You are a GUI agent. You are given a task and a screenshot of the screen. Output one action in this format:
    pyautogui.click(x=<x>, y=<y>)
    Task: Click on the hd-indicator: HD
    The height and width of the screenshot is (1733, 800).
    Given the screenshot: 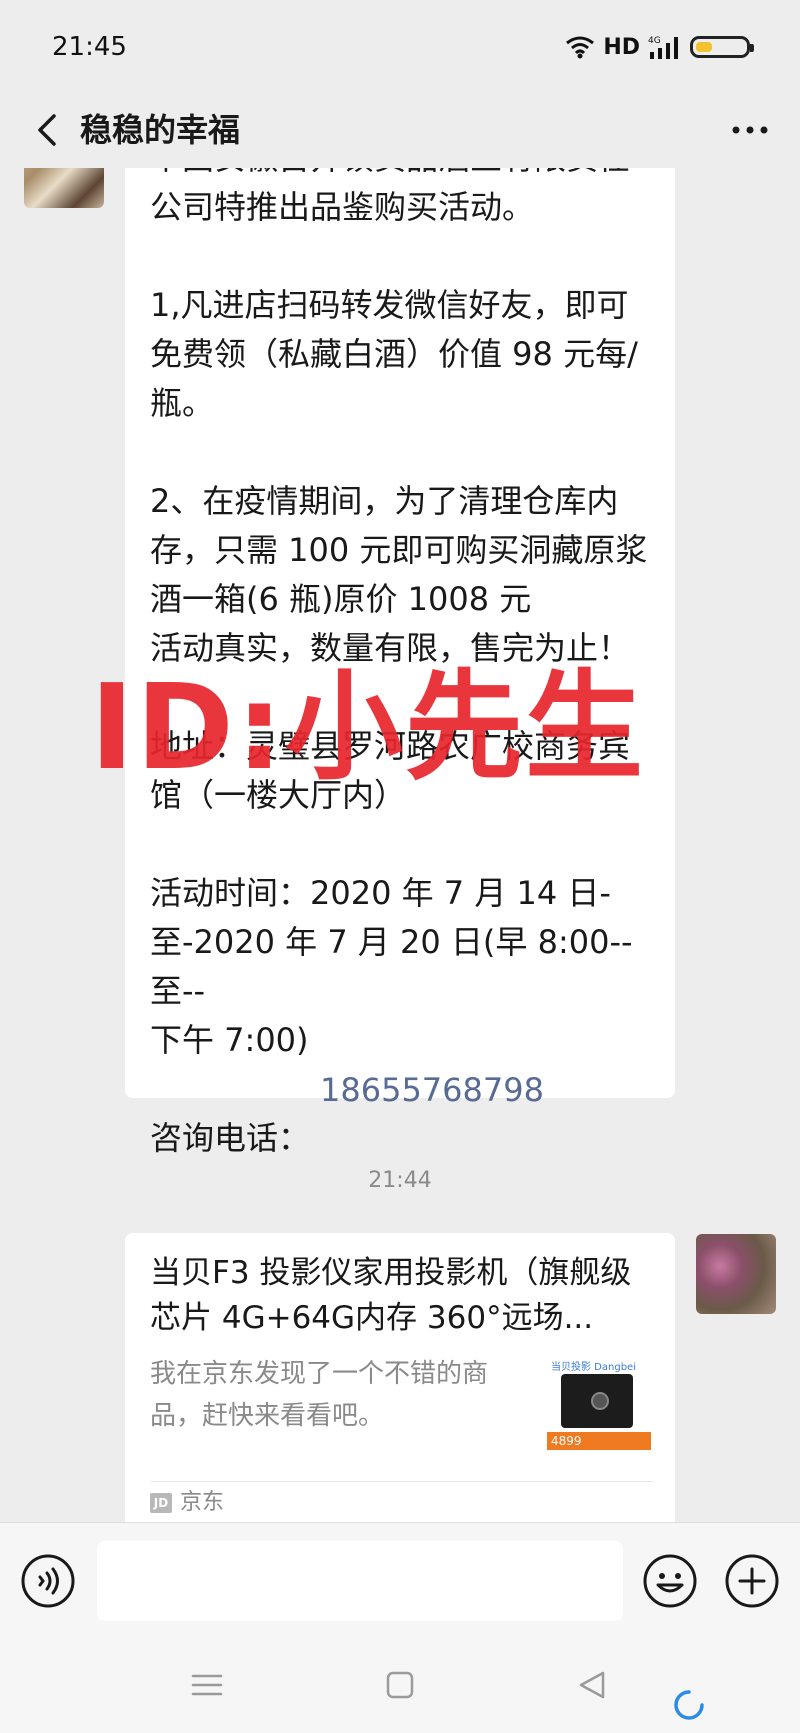 What is the action you would take?
    pyautogui.click(x=621, y=47)
    